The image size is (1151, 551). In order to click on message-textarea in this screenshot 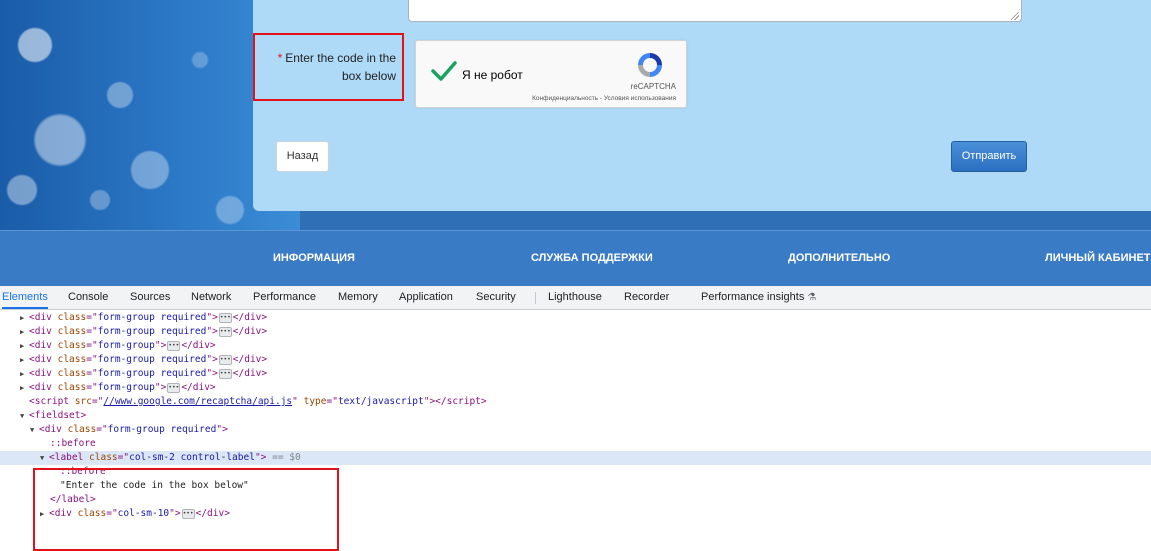, I will do `click(715, 11)`.